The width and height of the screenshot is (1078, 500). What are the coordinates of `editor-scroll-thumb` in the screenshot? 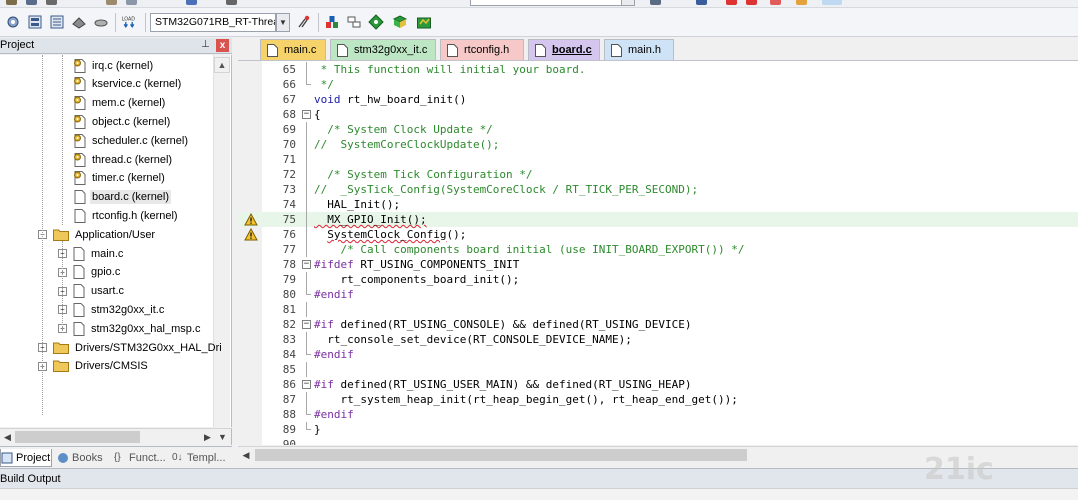 It's located at (501, 455).